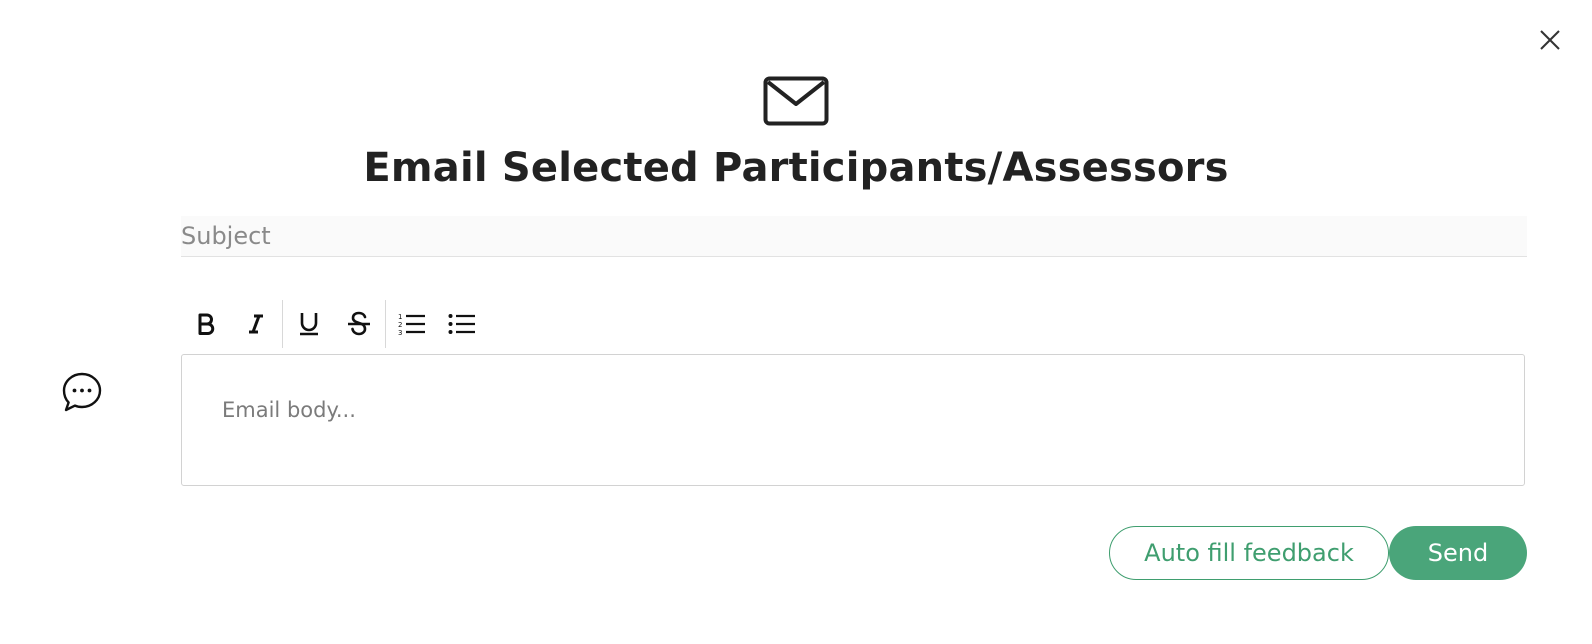 This screenshot has height=644, width=1592. I want to click on svg-text: 3, so click(400, 332).